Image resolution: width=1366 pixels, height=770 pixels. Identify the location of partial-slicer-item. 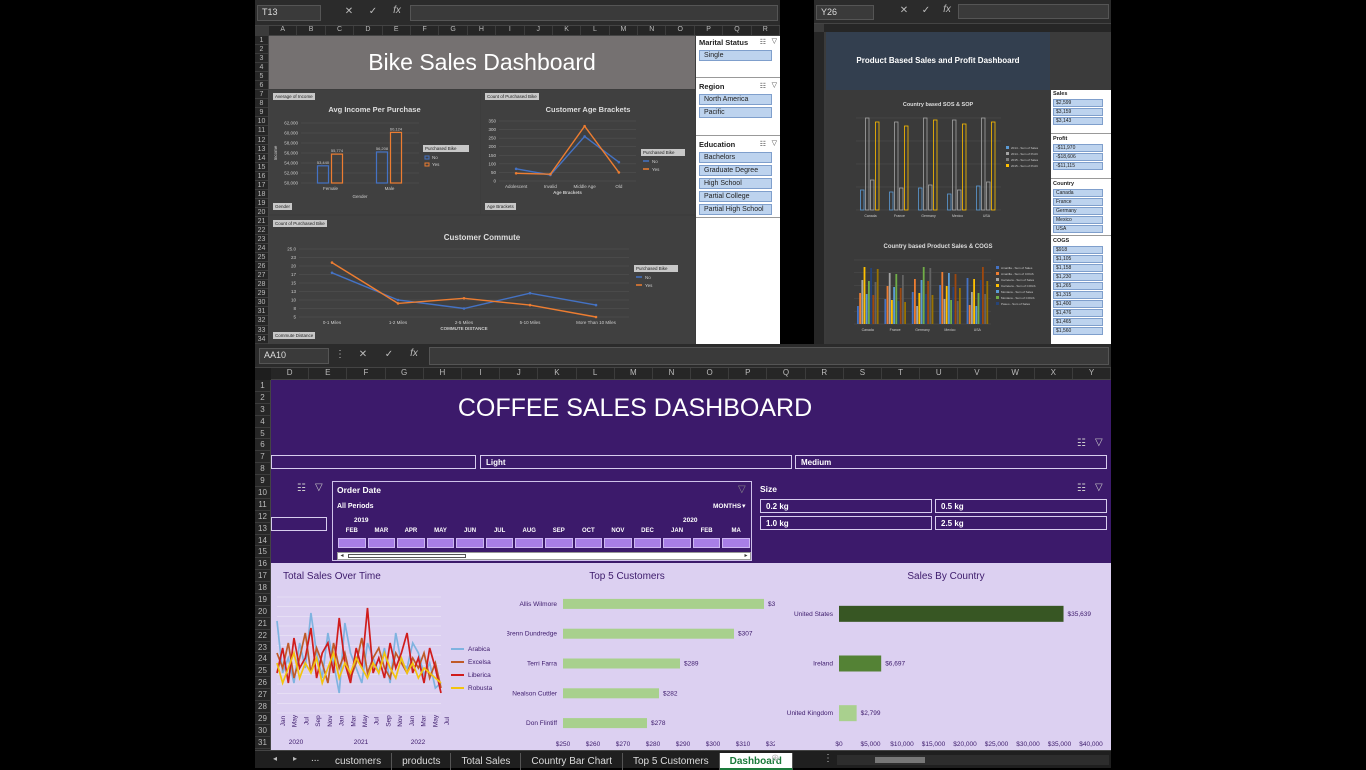
(299, 524).